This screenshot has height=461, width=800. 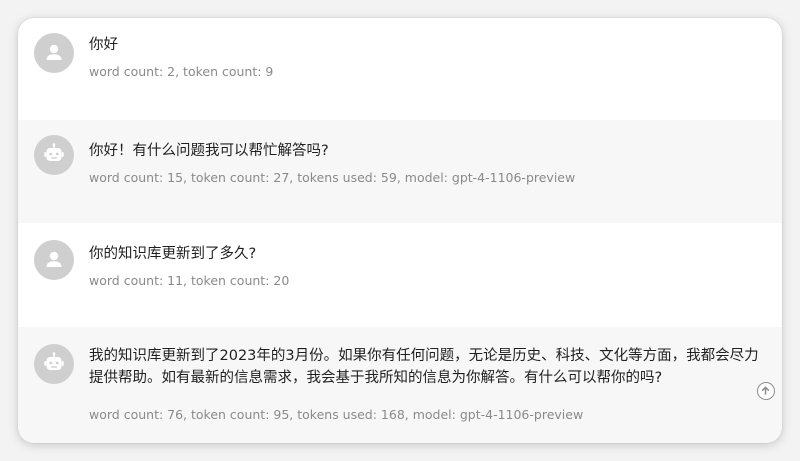 What do you see at coordinates (181, 71) in the screenshot?
I see `message-meta: word count: 2, token count: 9` at bounding box center [181, 71].